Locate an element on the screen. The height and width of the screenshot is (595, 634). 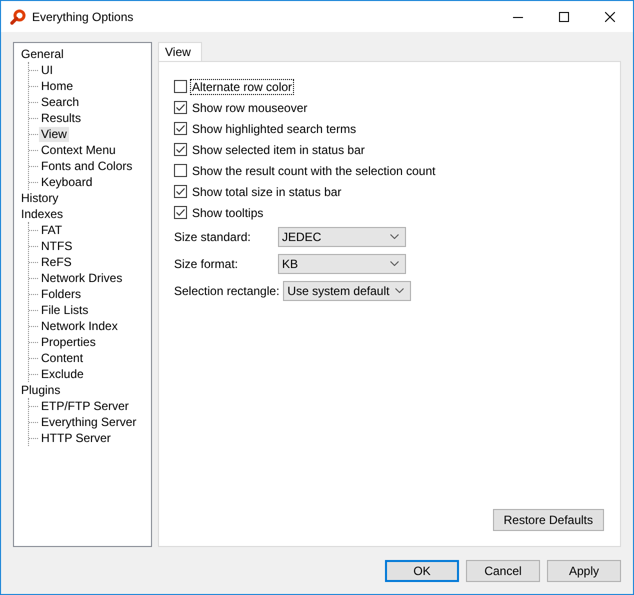
tree-item: Folders is located at coordinates (61, 294).